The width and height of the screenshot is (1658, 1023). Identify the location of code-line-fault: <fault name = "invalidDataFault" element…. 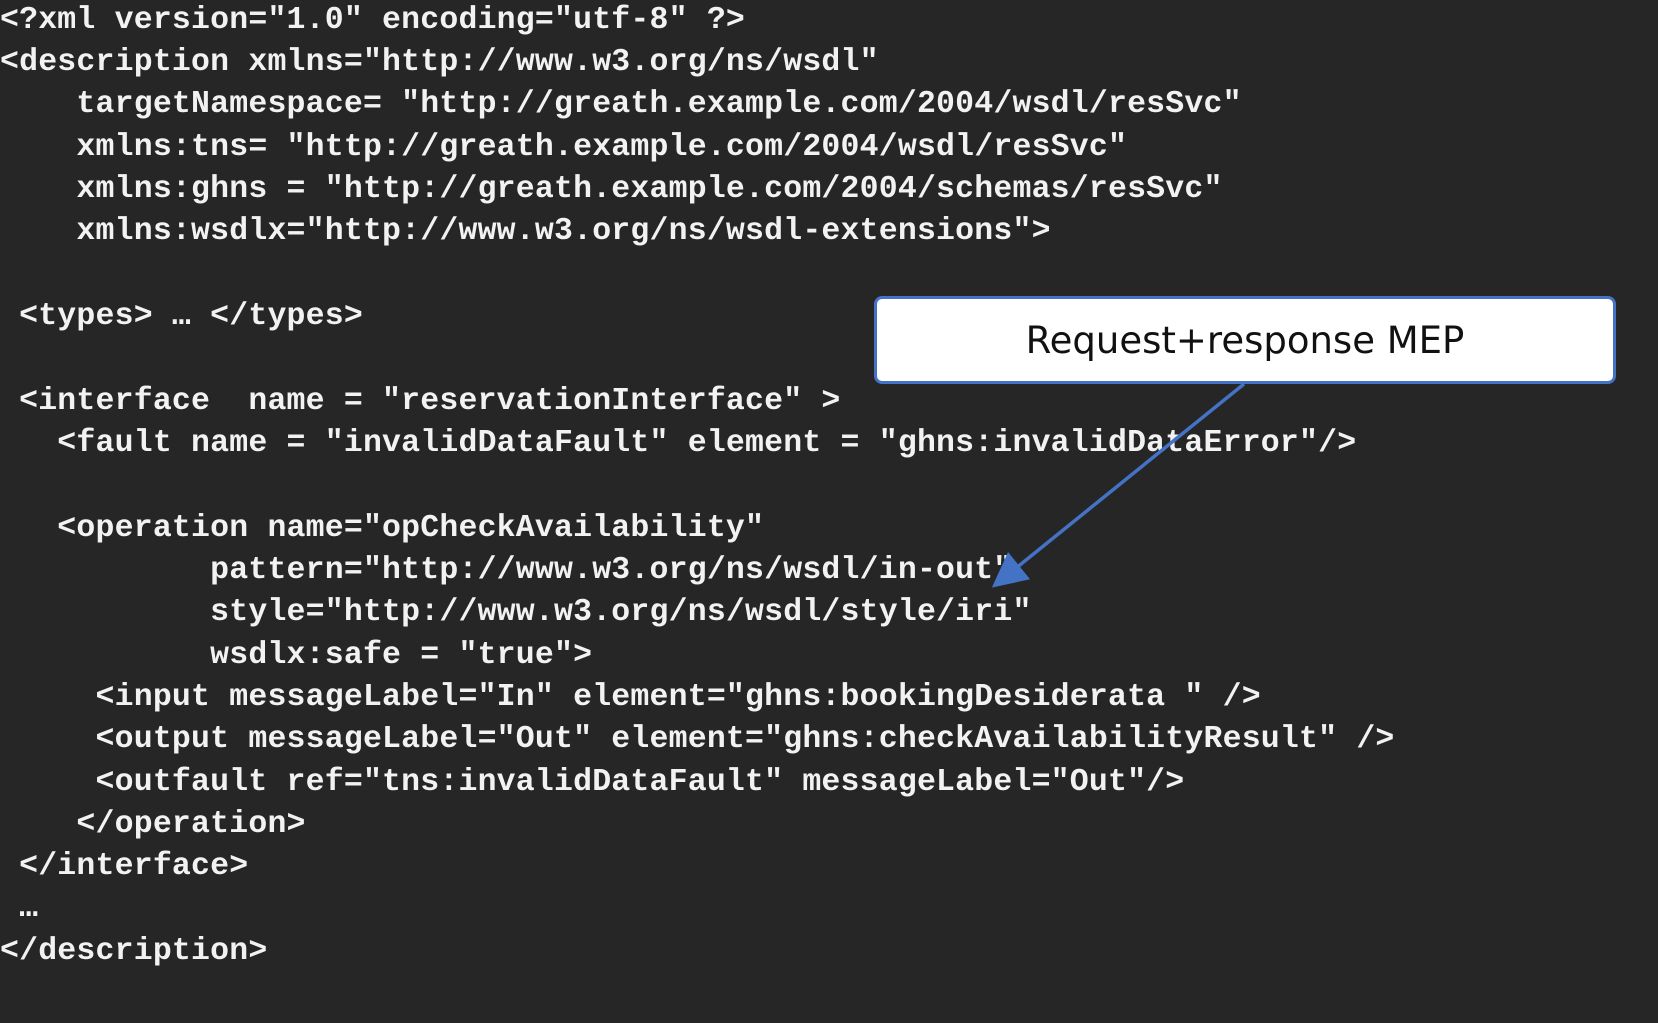
(678, 443).